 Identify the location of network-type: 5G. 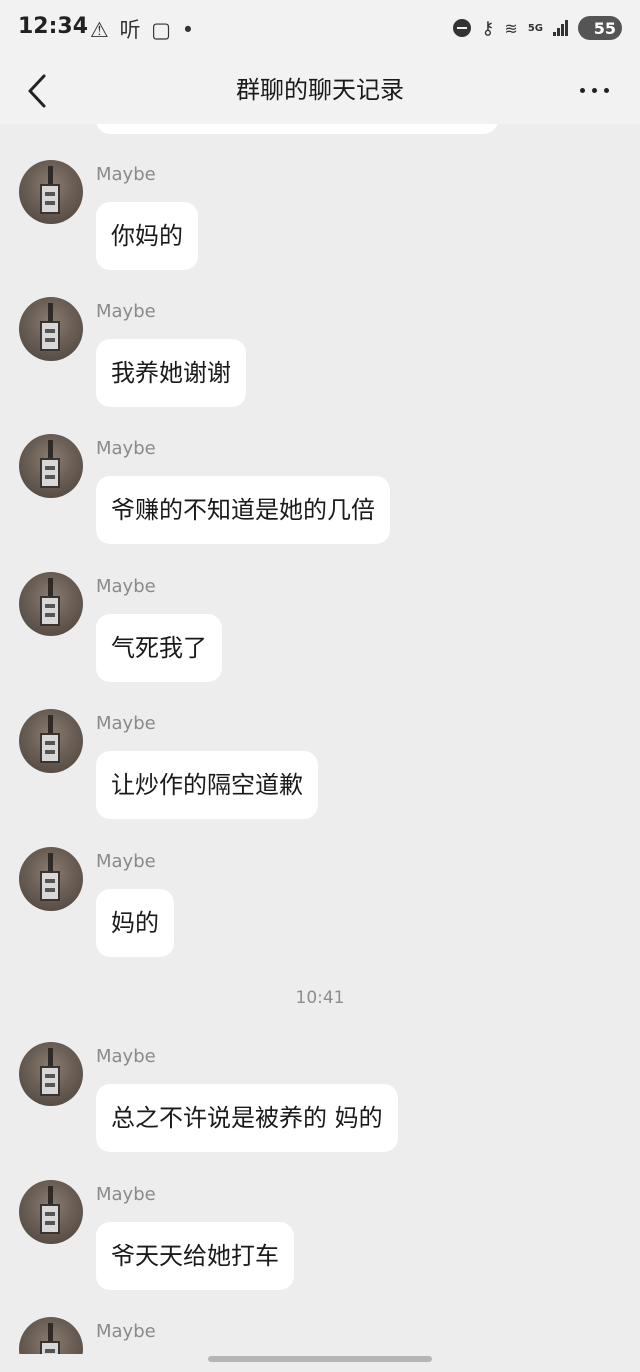
(535, 28).